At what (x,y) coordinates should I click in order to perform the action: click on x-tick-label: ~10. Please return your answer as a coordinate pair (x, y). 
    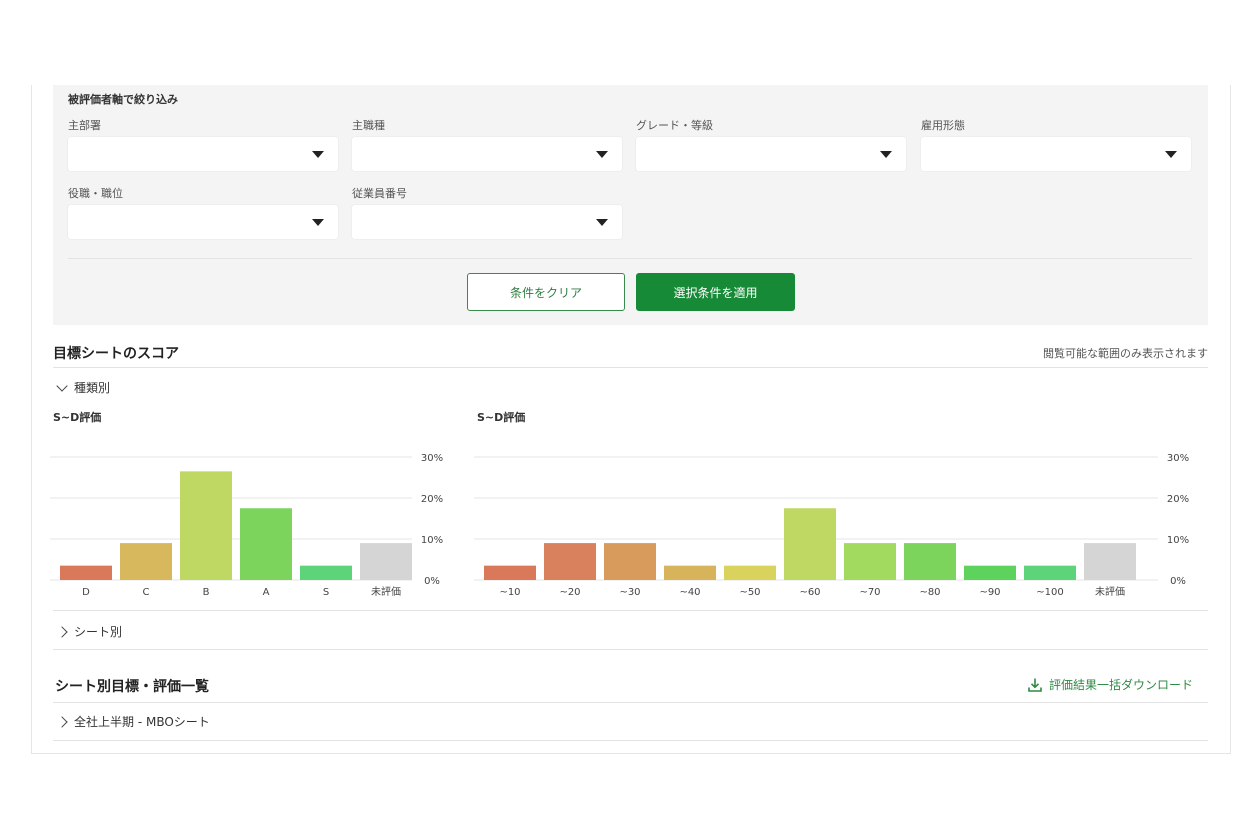
    Looking at the image, I should click on (509, 592).